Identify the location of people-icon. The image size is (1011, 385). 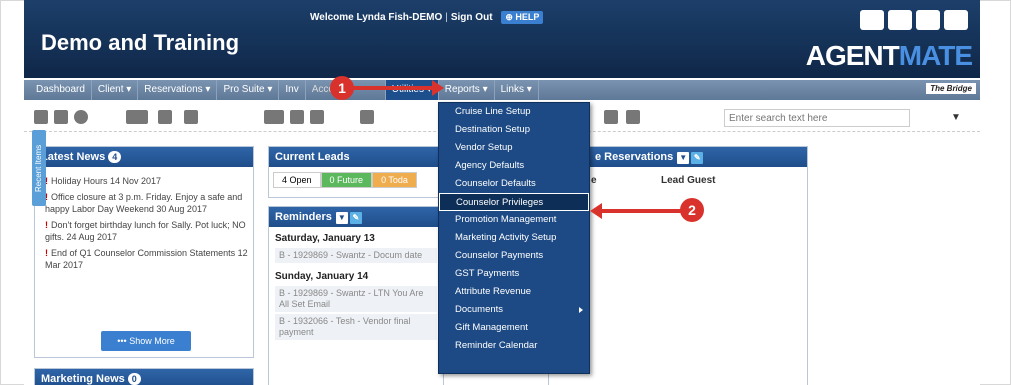
(872, 20).